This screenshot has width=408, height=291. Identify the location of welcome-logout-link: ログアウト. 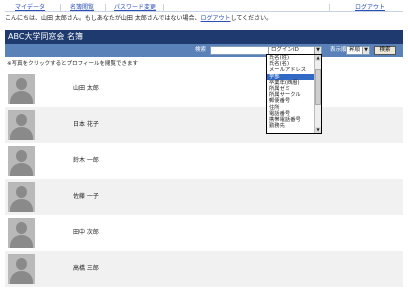
(216, 18).